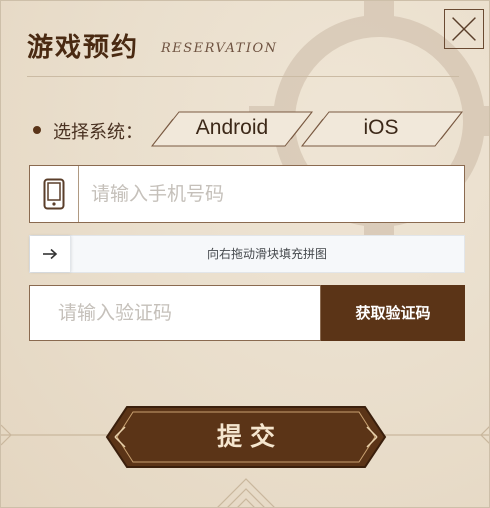 Image resolution: width=490 pixels, height=508 pixels. I want to click on system-label: 选择系统：, so click(98, 132).